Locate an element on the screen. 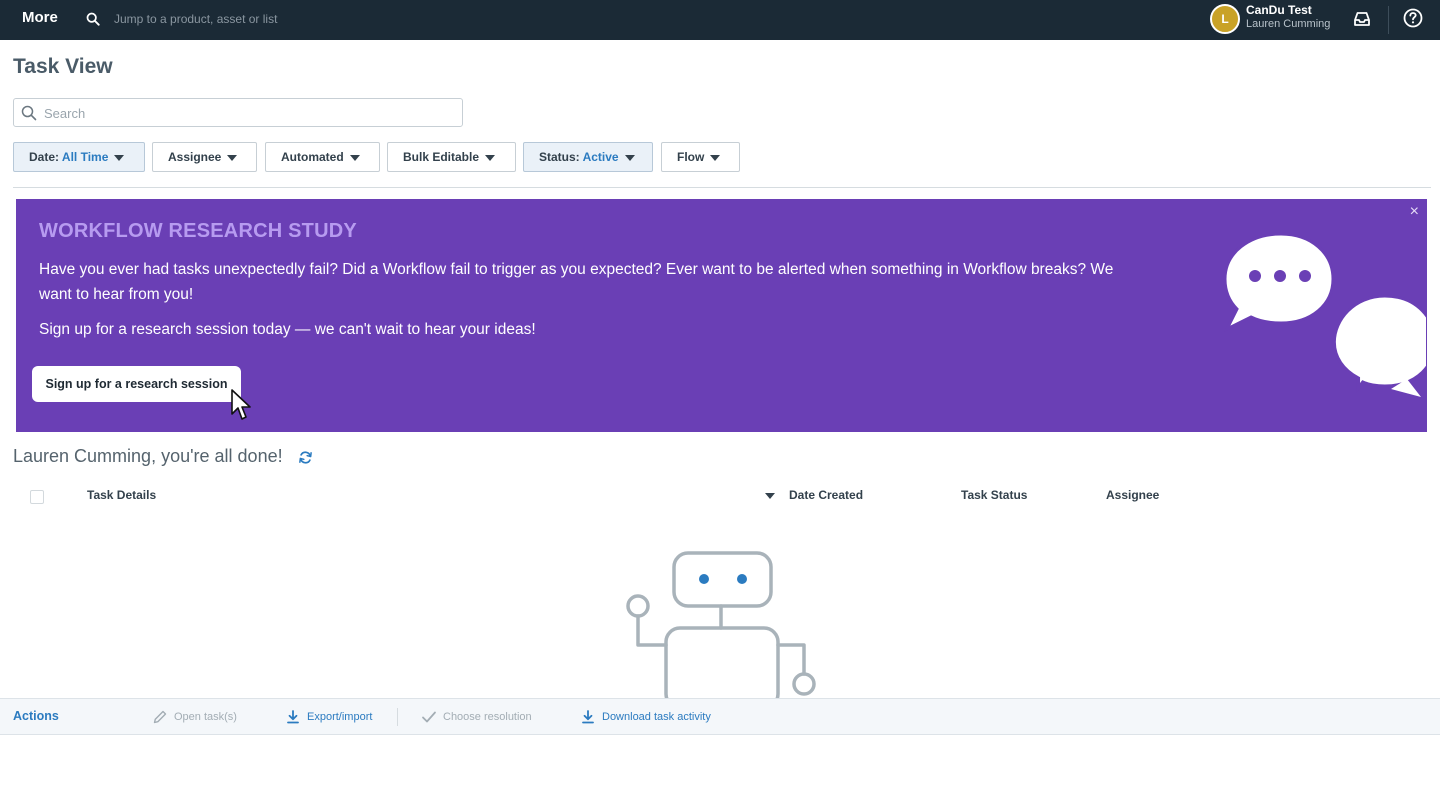 The height and width of the screenshot is (810, 1440). refresh-icon is located at coordinates (305, 457).